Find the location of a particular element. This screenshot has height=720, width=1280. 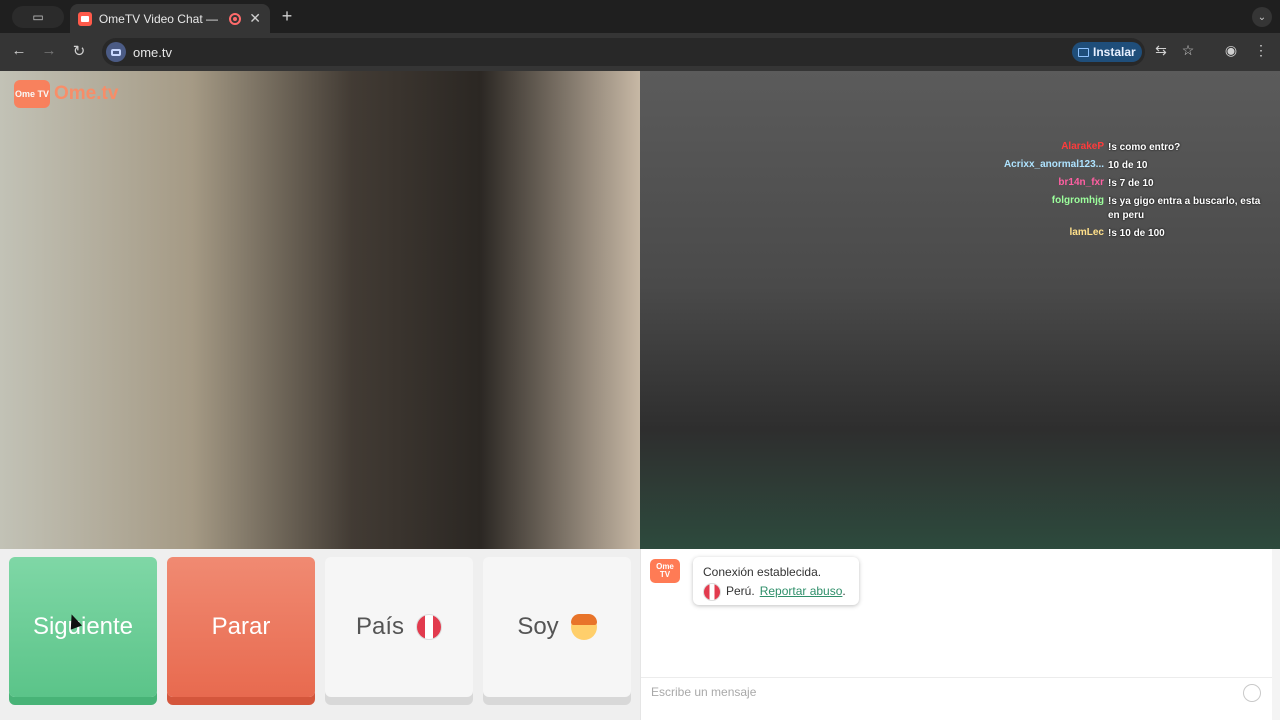

ometv-avatar-icon: Ome TV is located at coordinates (665, 571).